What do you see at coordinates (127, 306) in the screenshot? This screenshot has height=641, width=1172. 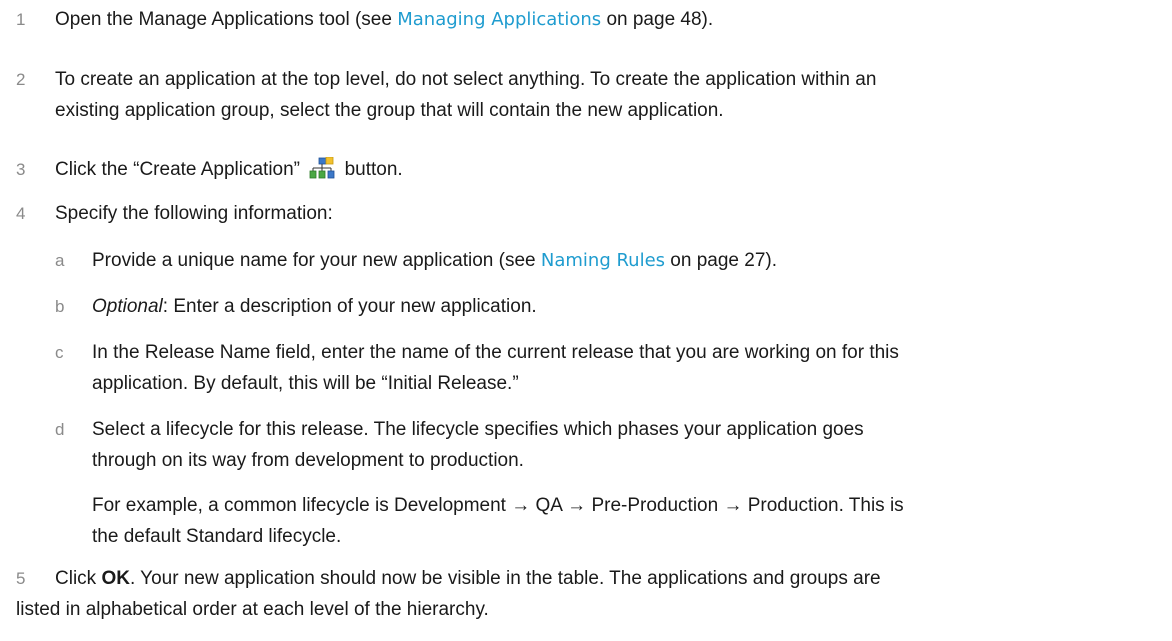 I see `optional-label: Optional` at bounding box center [127, 306].